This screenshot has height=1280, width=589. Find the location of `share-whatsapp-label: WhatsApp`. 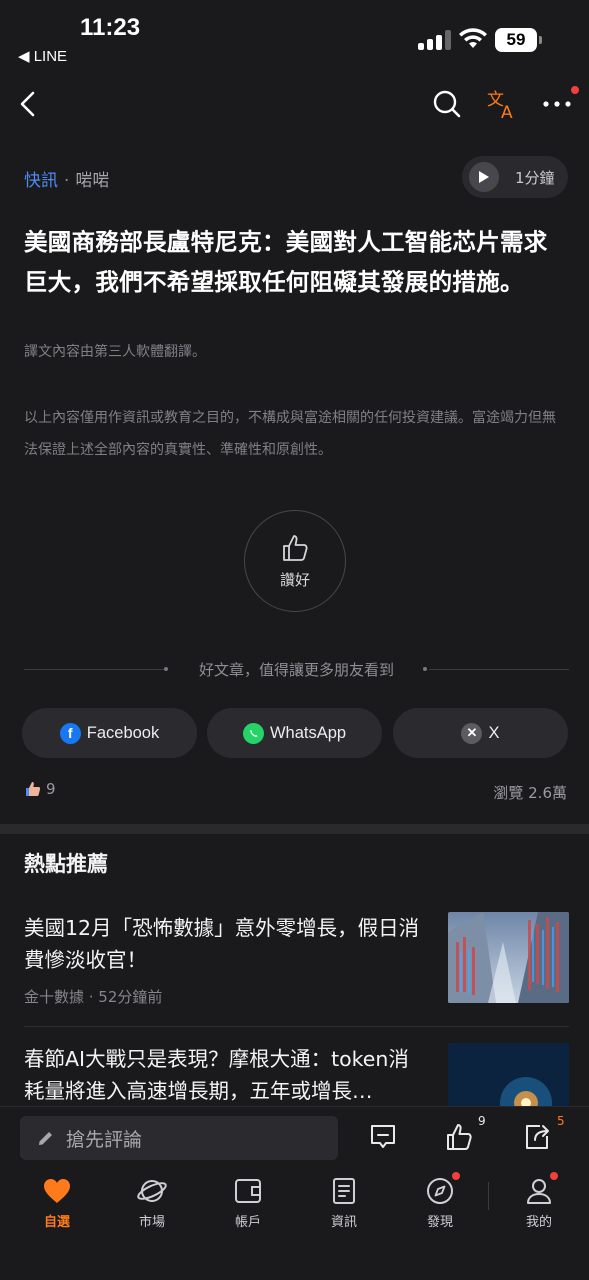

share-whatsapp-label: WhatsApp is located at coordinates (308, 732).